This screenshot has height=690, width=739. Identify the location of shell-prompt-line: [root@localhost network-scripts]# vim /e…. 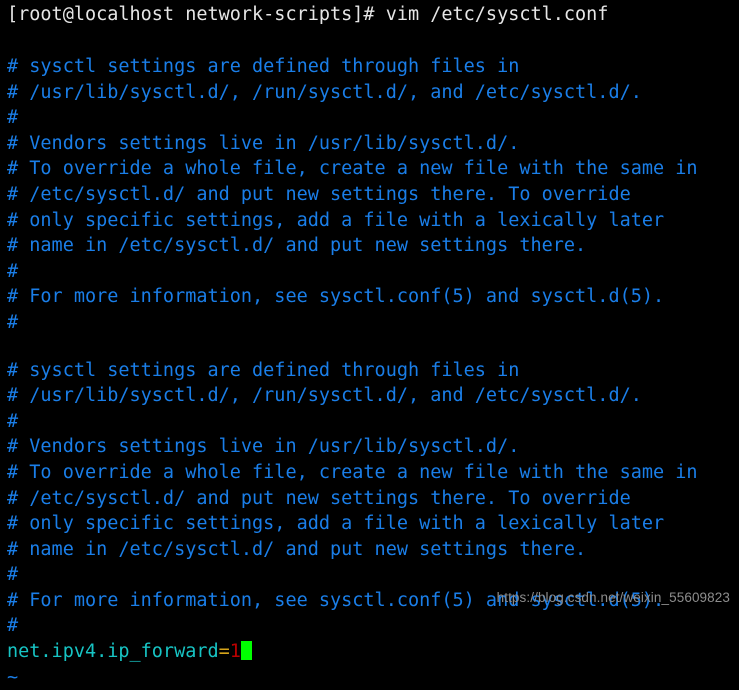
(308, 14).